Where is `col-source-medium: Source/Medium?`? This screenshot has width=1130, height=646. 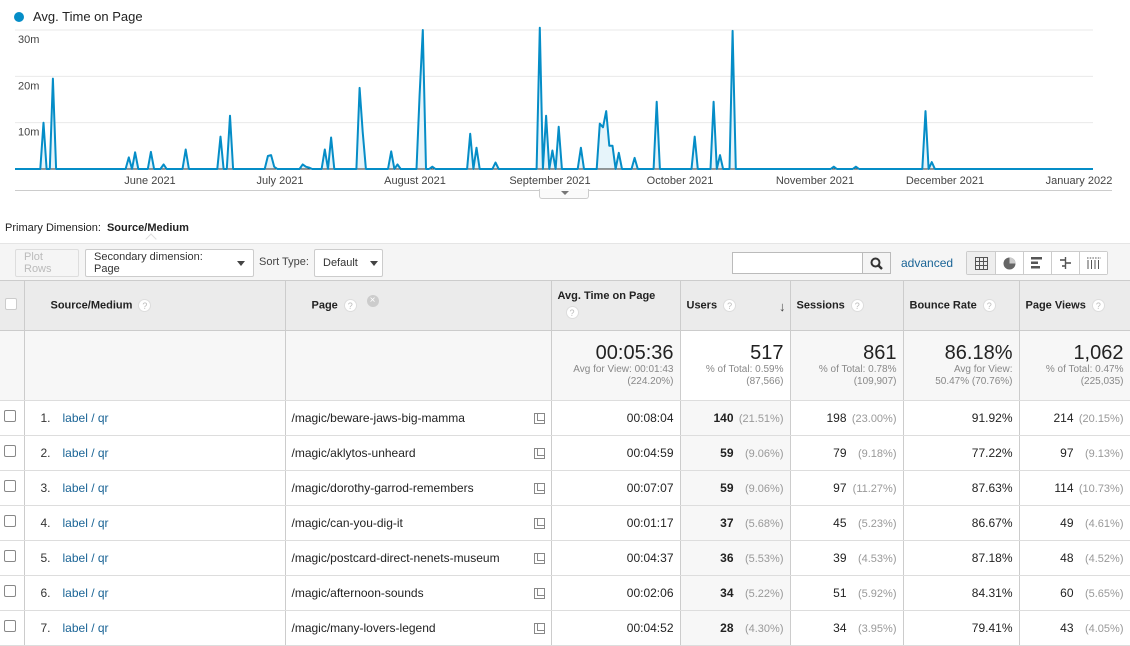 col-source-medium: Source/Medium? is located at coordinates (155, 306).